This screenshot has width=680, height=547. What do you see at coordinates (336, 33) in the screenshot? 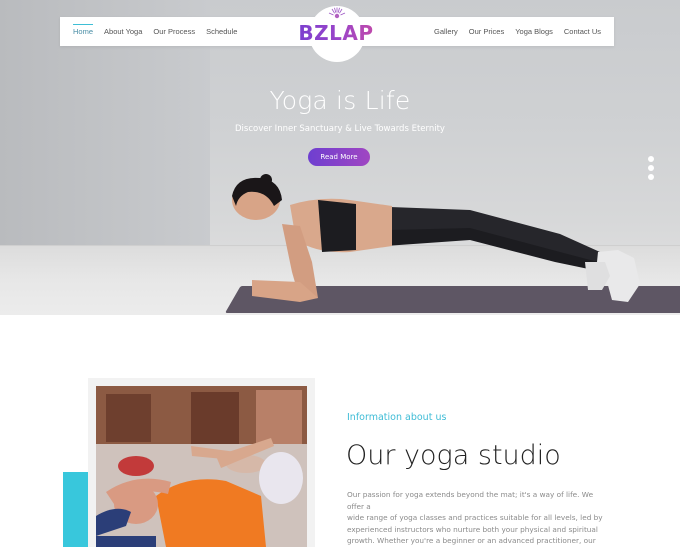
I see `logo-text: BZLAP` at bounding box center [336, 33].